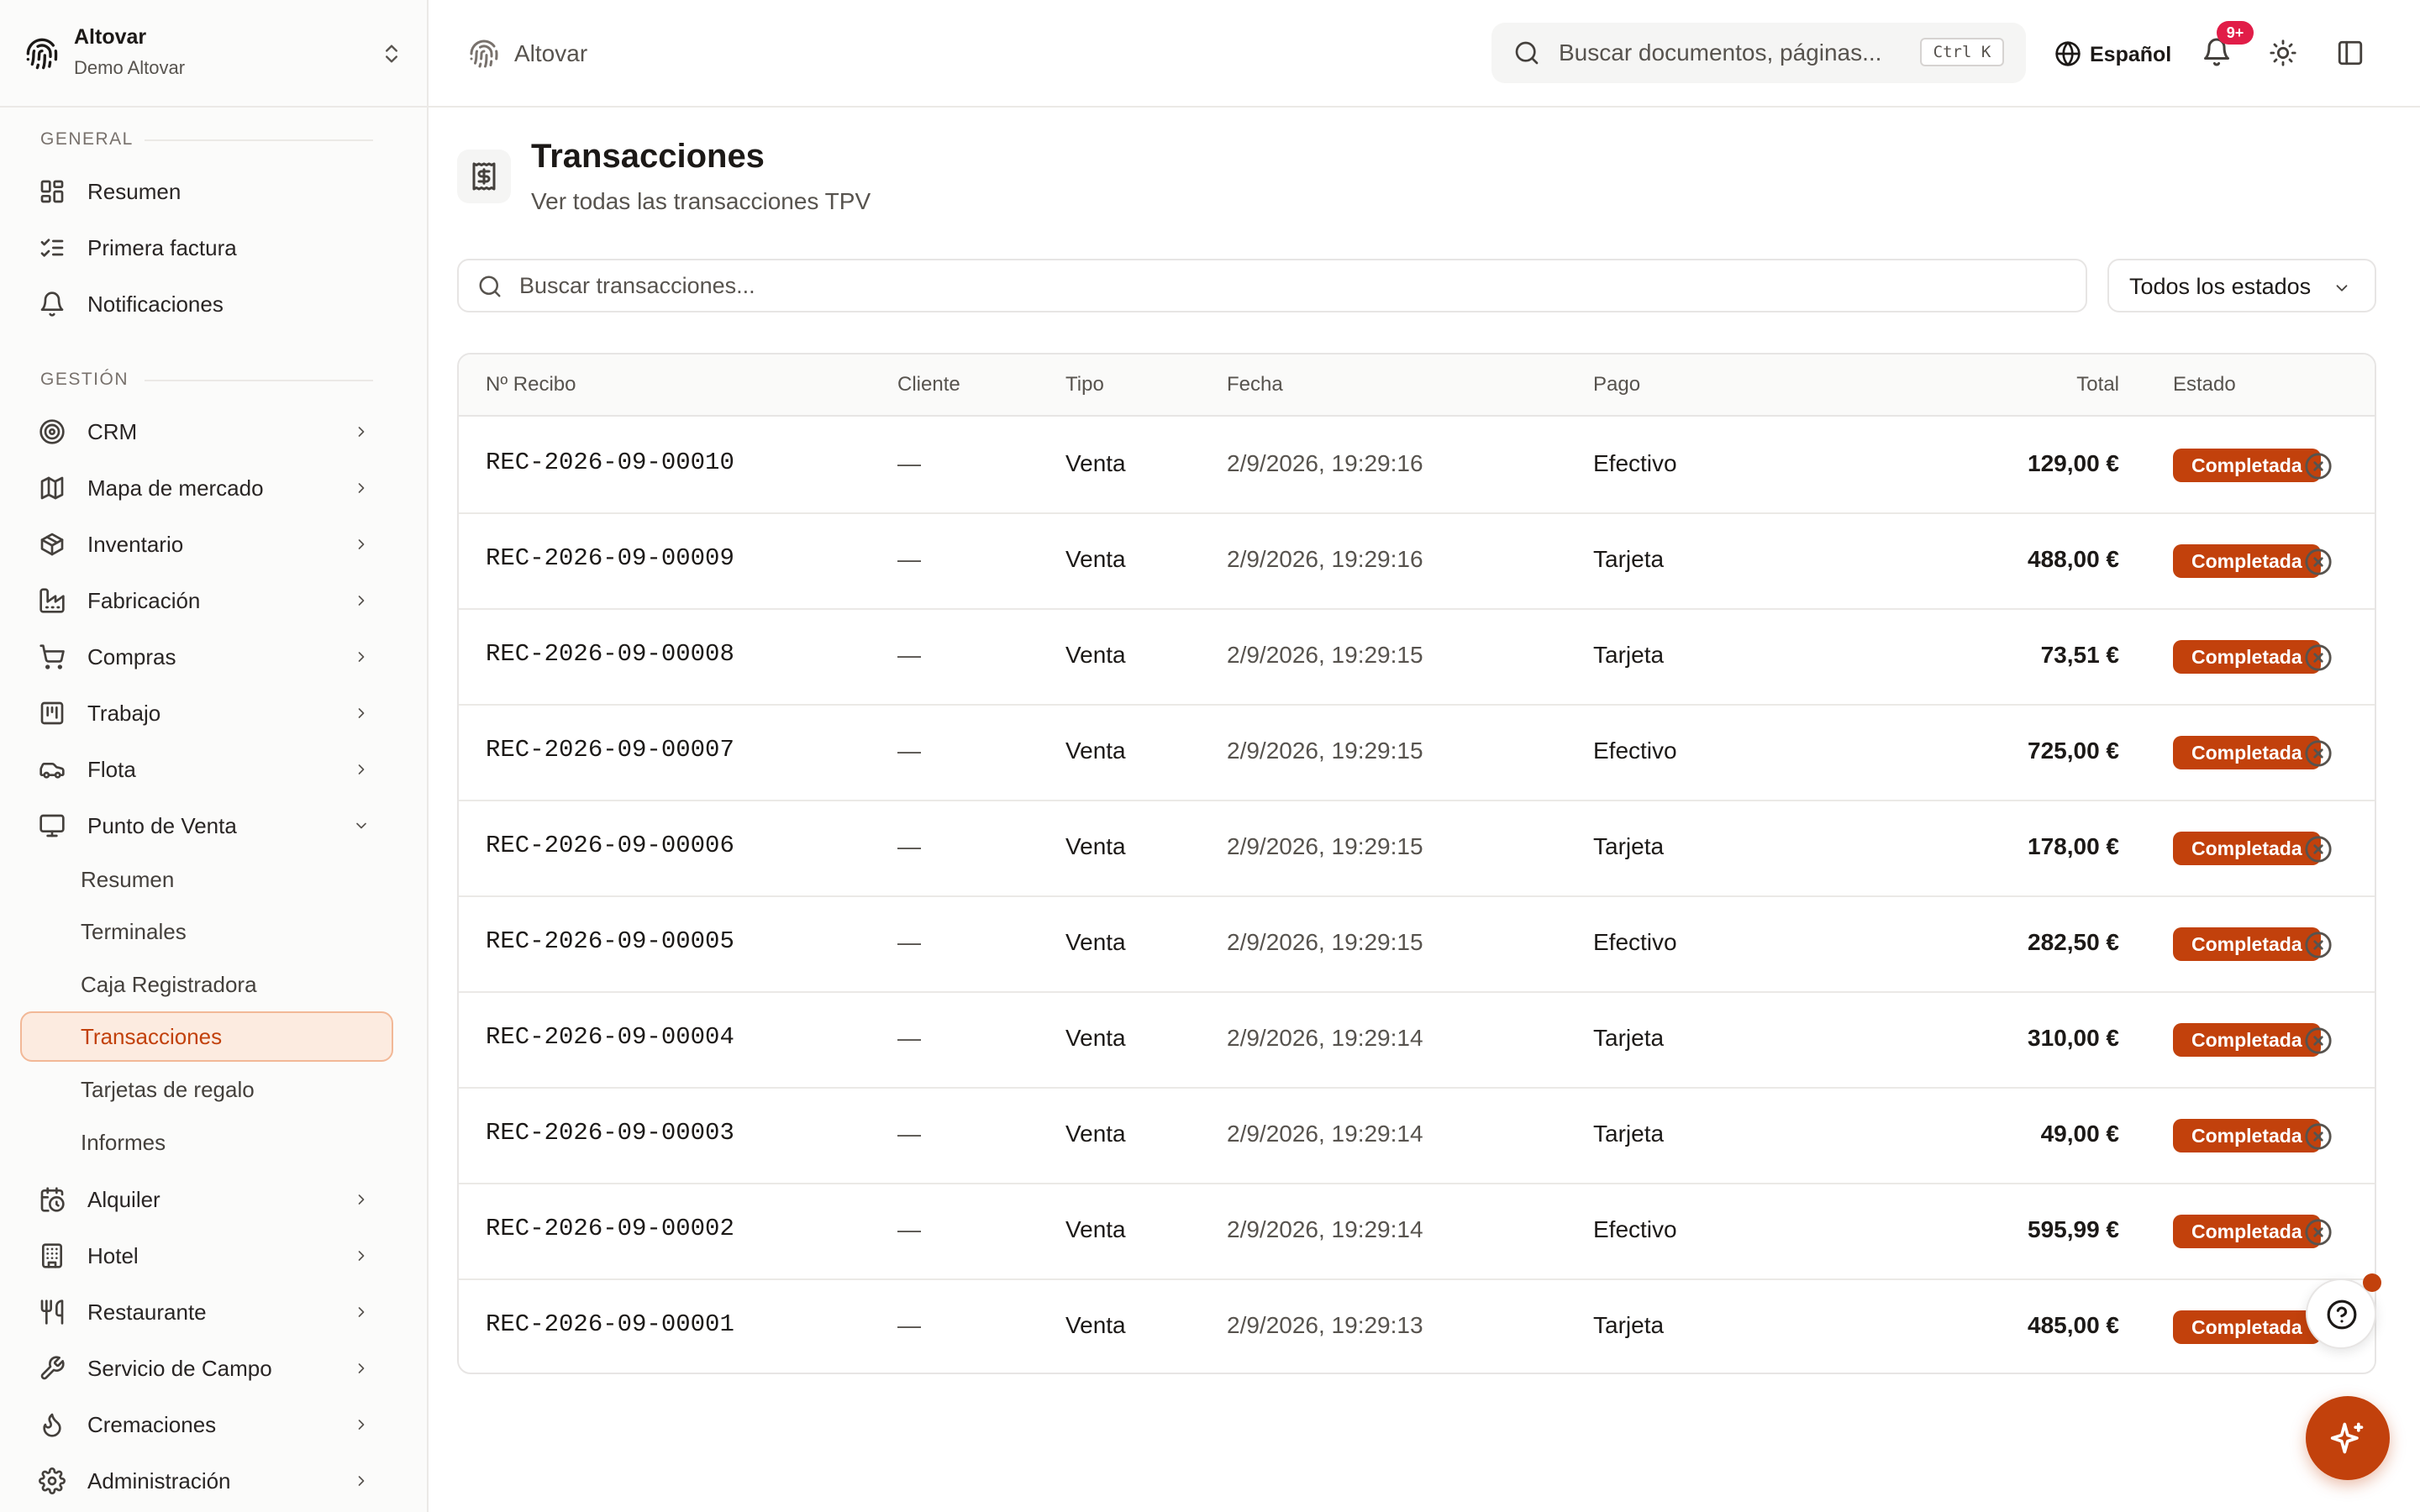  Describe the element at coordinates (648, 156) in the screenshot. I see `page-title: Transacciones` at that location.